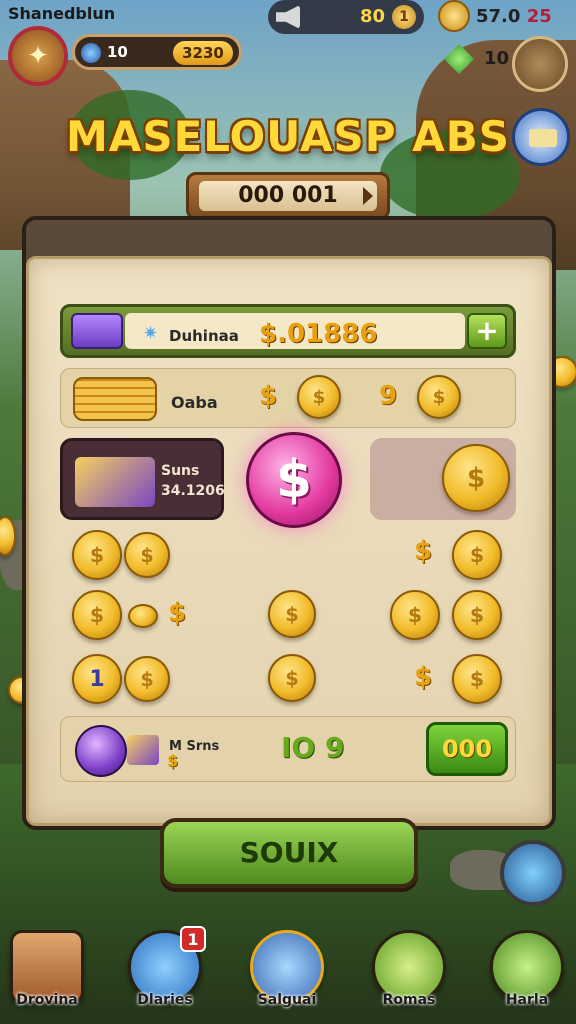 The width and height of the screenshot is (576, 1024). I want to click on target-icon, so click(533, 873).